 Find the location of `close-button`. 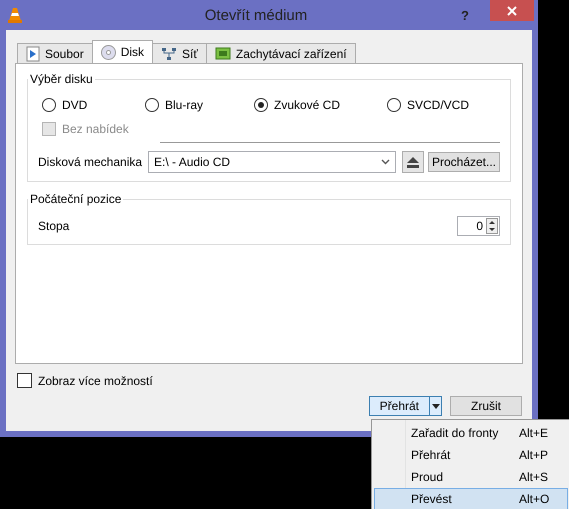

close-button is located at coordinates (512, 10).